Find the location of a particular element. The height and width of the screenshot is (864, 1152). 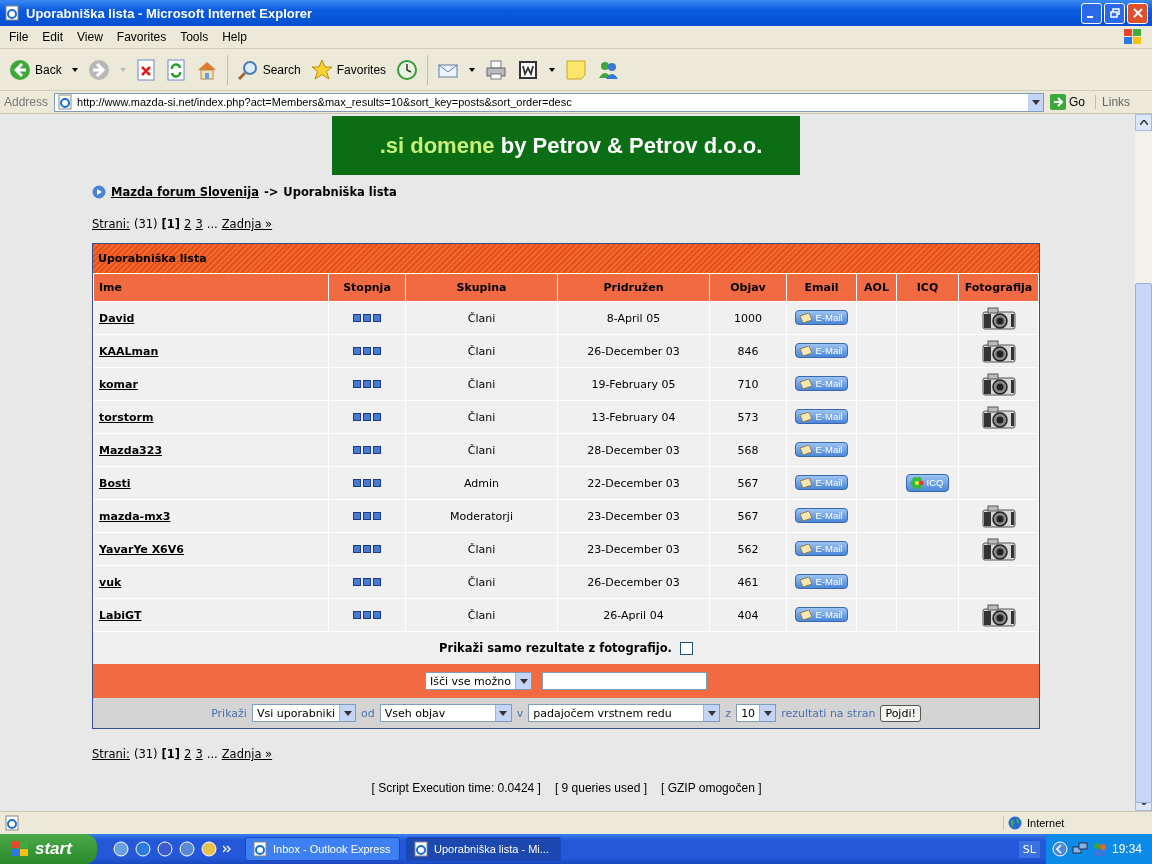

maximize-button is located at coordinates (1114, 13).